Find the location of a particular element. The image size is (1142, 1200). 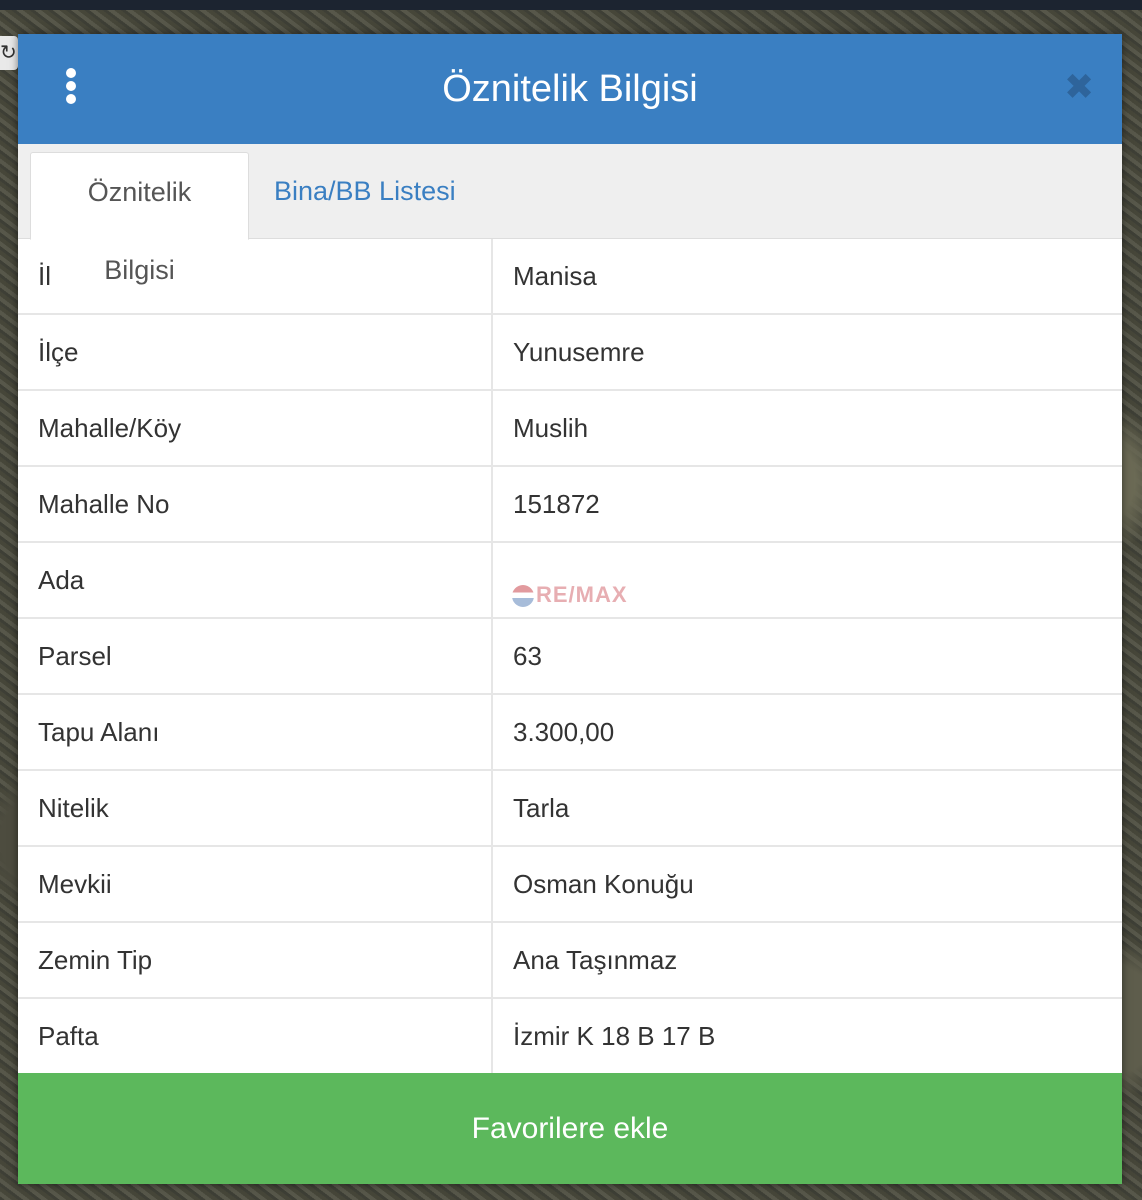

table-row: İlçe Yunusemre is located at coordinates (570, 351).